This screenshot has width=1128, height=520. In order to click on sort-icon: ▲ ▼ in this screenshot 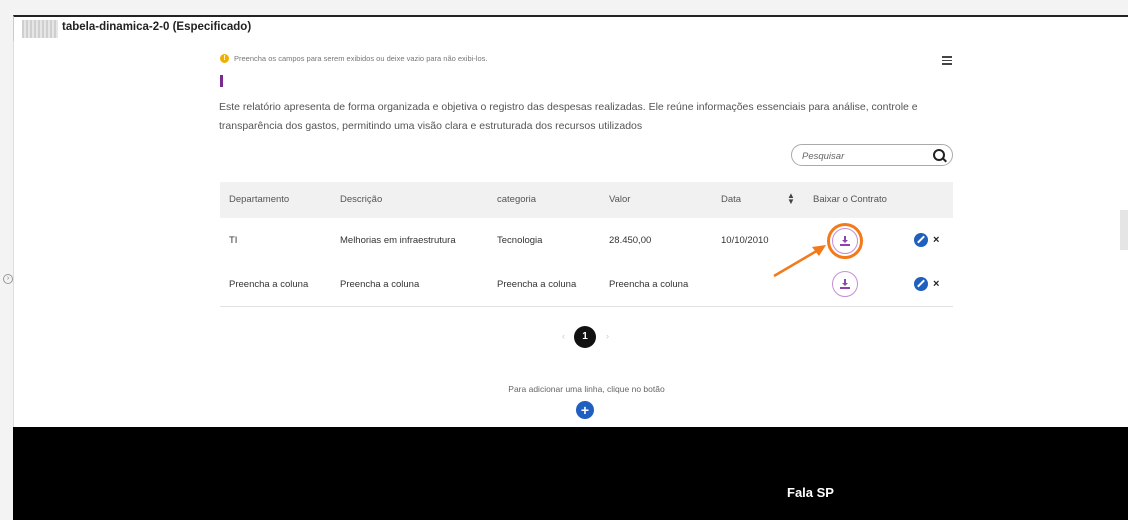, I will do `click(791, 199)`.